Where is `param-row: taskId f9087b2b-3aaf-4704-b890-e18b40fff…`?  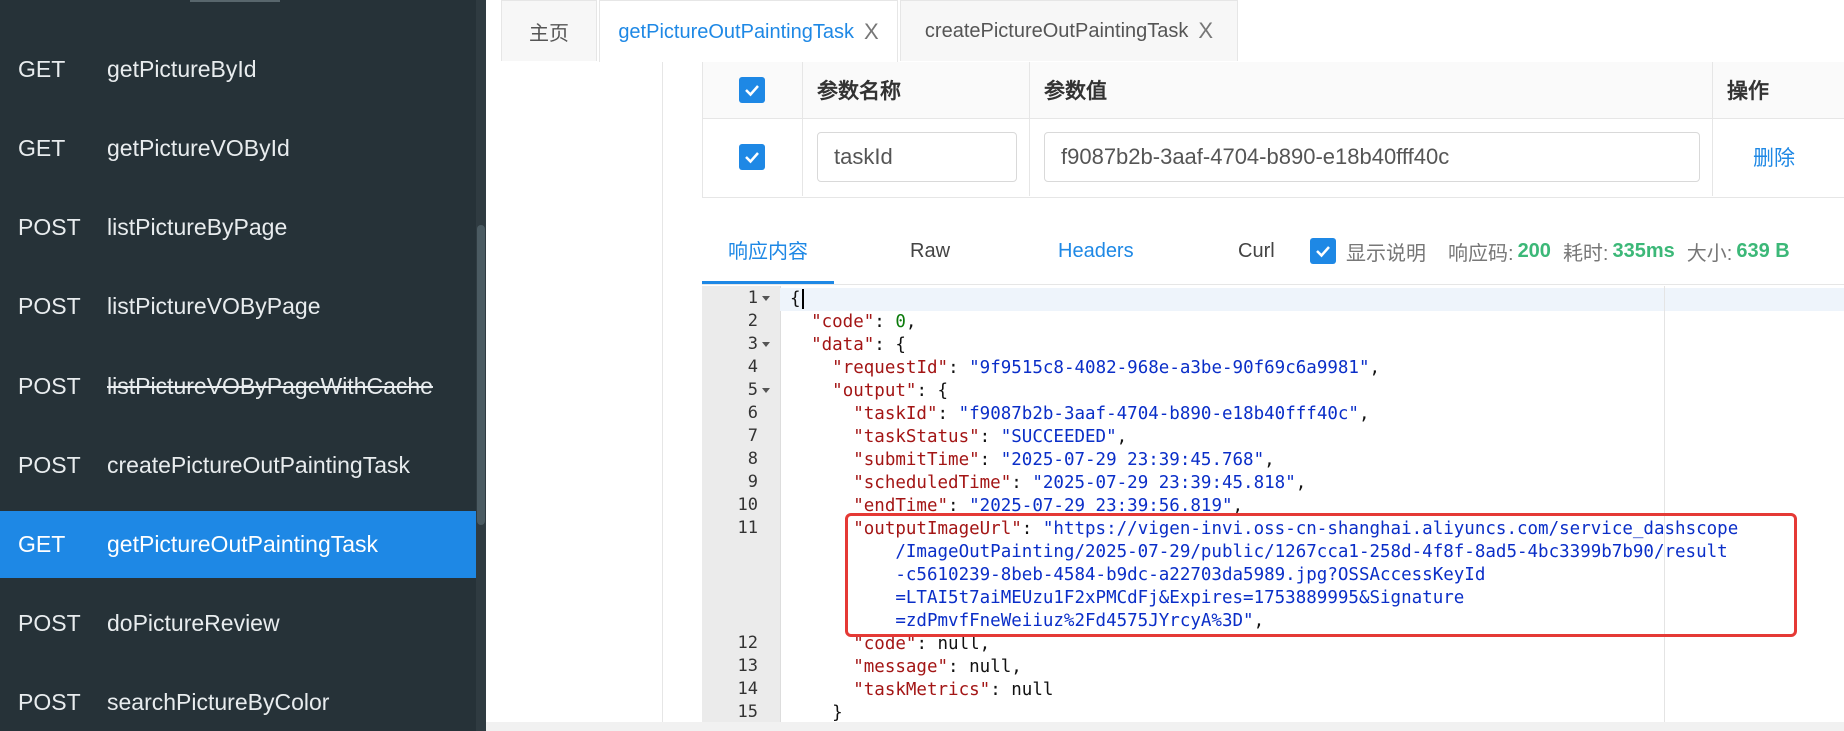 param-row: taskId f9087b2b-3aaf-4704-b890-e18b40fff… is located at coordinates (1273, 157).